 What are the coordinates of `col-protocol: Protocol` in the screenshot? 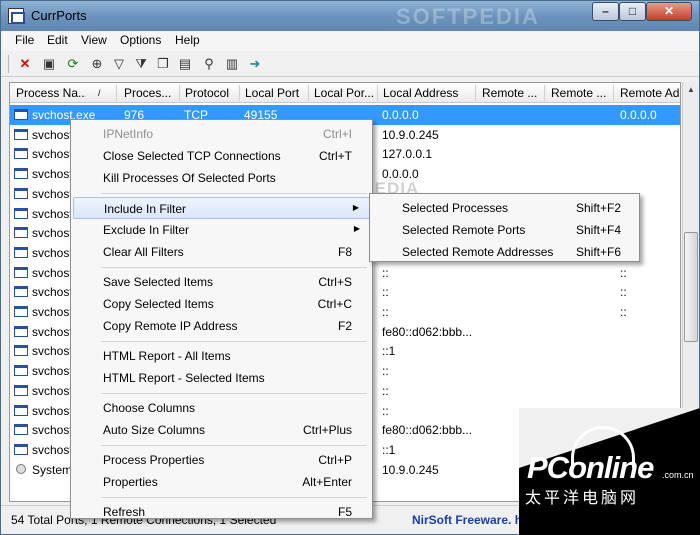 It's located at (212, 93).